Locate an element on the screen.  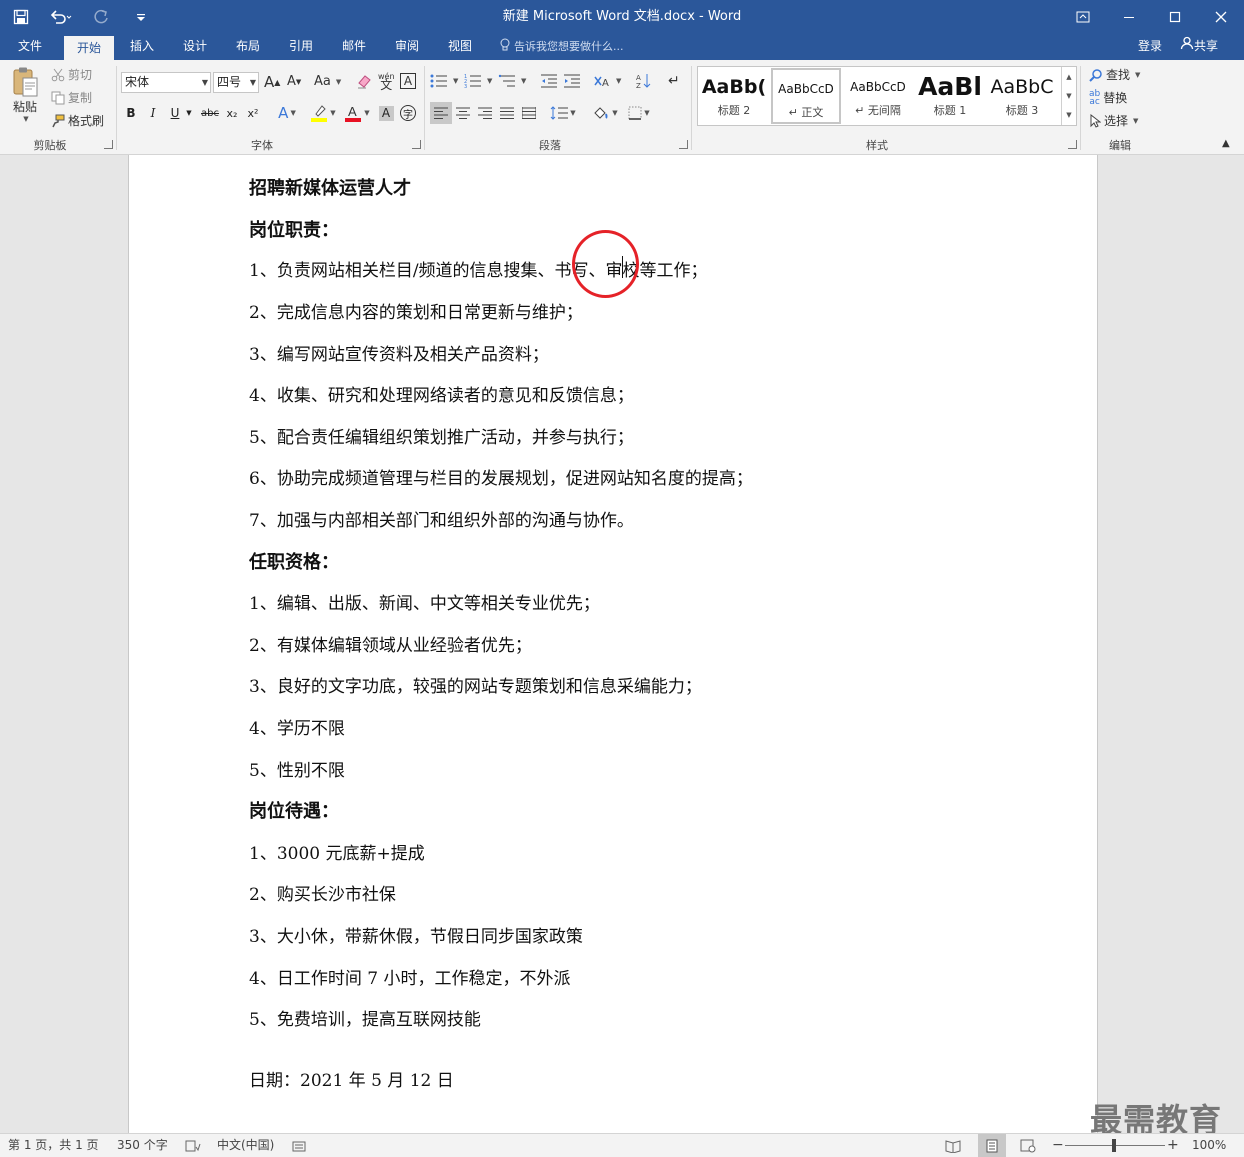
zoom-slider-thumb is located at coordinates (1114, 1145).